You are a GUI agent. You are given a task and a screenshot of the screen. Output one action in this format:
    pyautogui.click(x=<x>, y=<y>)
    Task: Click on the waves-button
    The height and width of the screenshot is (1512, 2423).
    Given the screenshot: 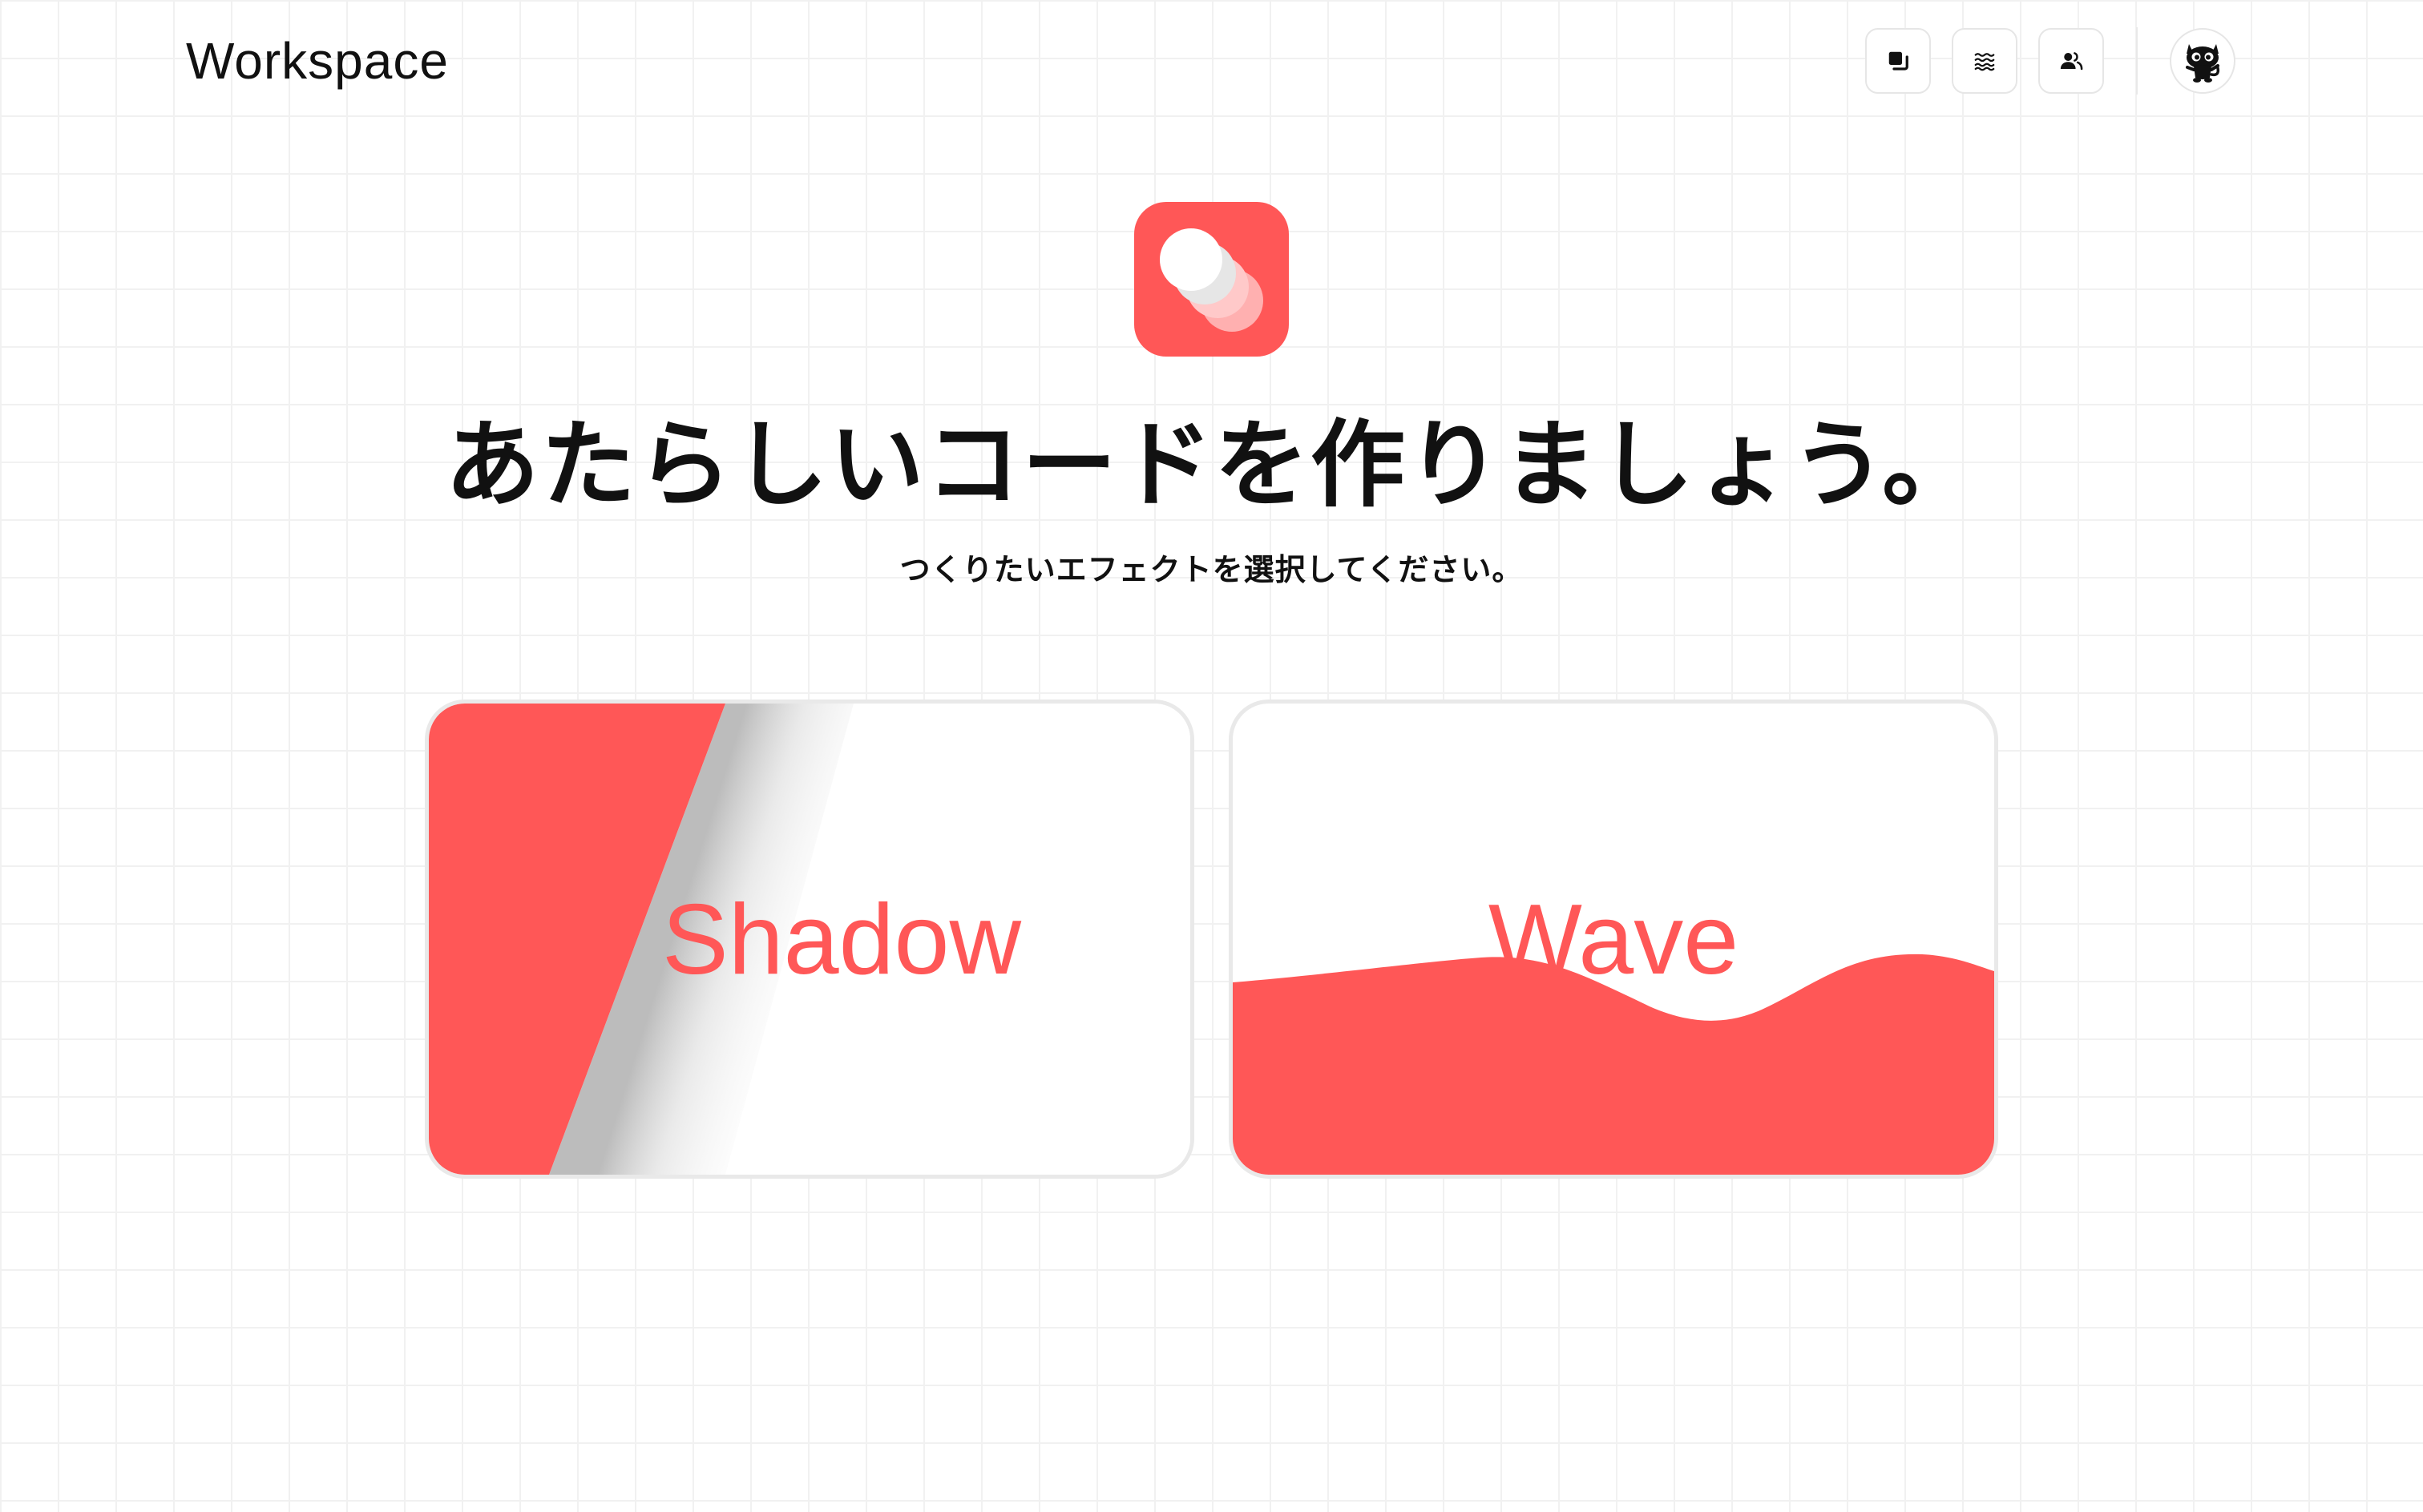 What is the action you would take?
    pyautogui.click(x=1984, y=61)
    